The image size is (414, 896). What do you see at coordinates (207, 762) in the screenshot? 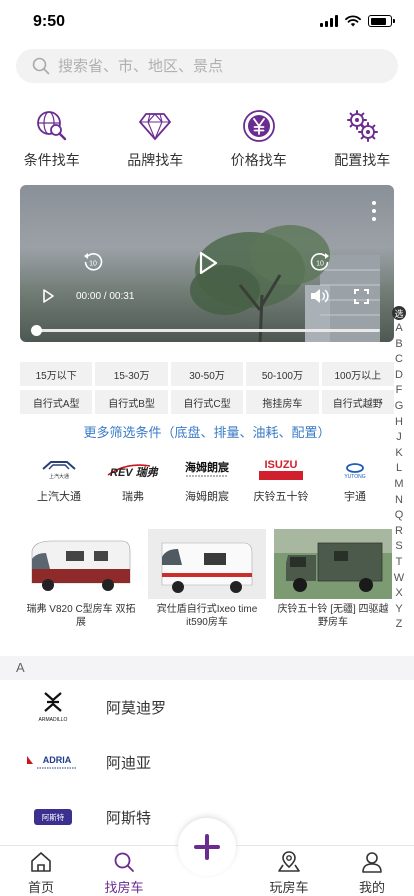
I see `brand-list-item-adria: ADRIA 阿迪亚` at bounding box center [207, 762].